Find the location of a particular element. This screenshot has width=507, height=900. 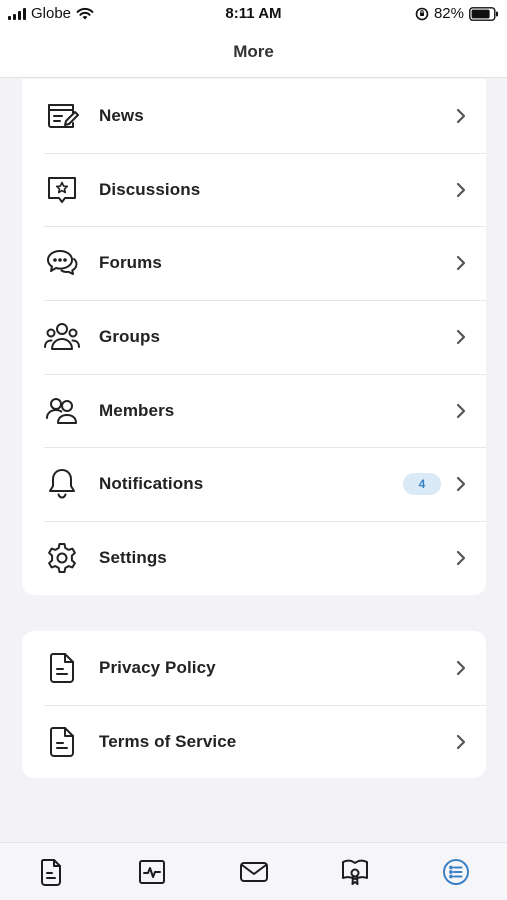

book-icon is located at coordinates (355, 872).